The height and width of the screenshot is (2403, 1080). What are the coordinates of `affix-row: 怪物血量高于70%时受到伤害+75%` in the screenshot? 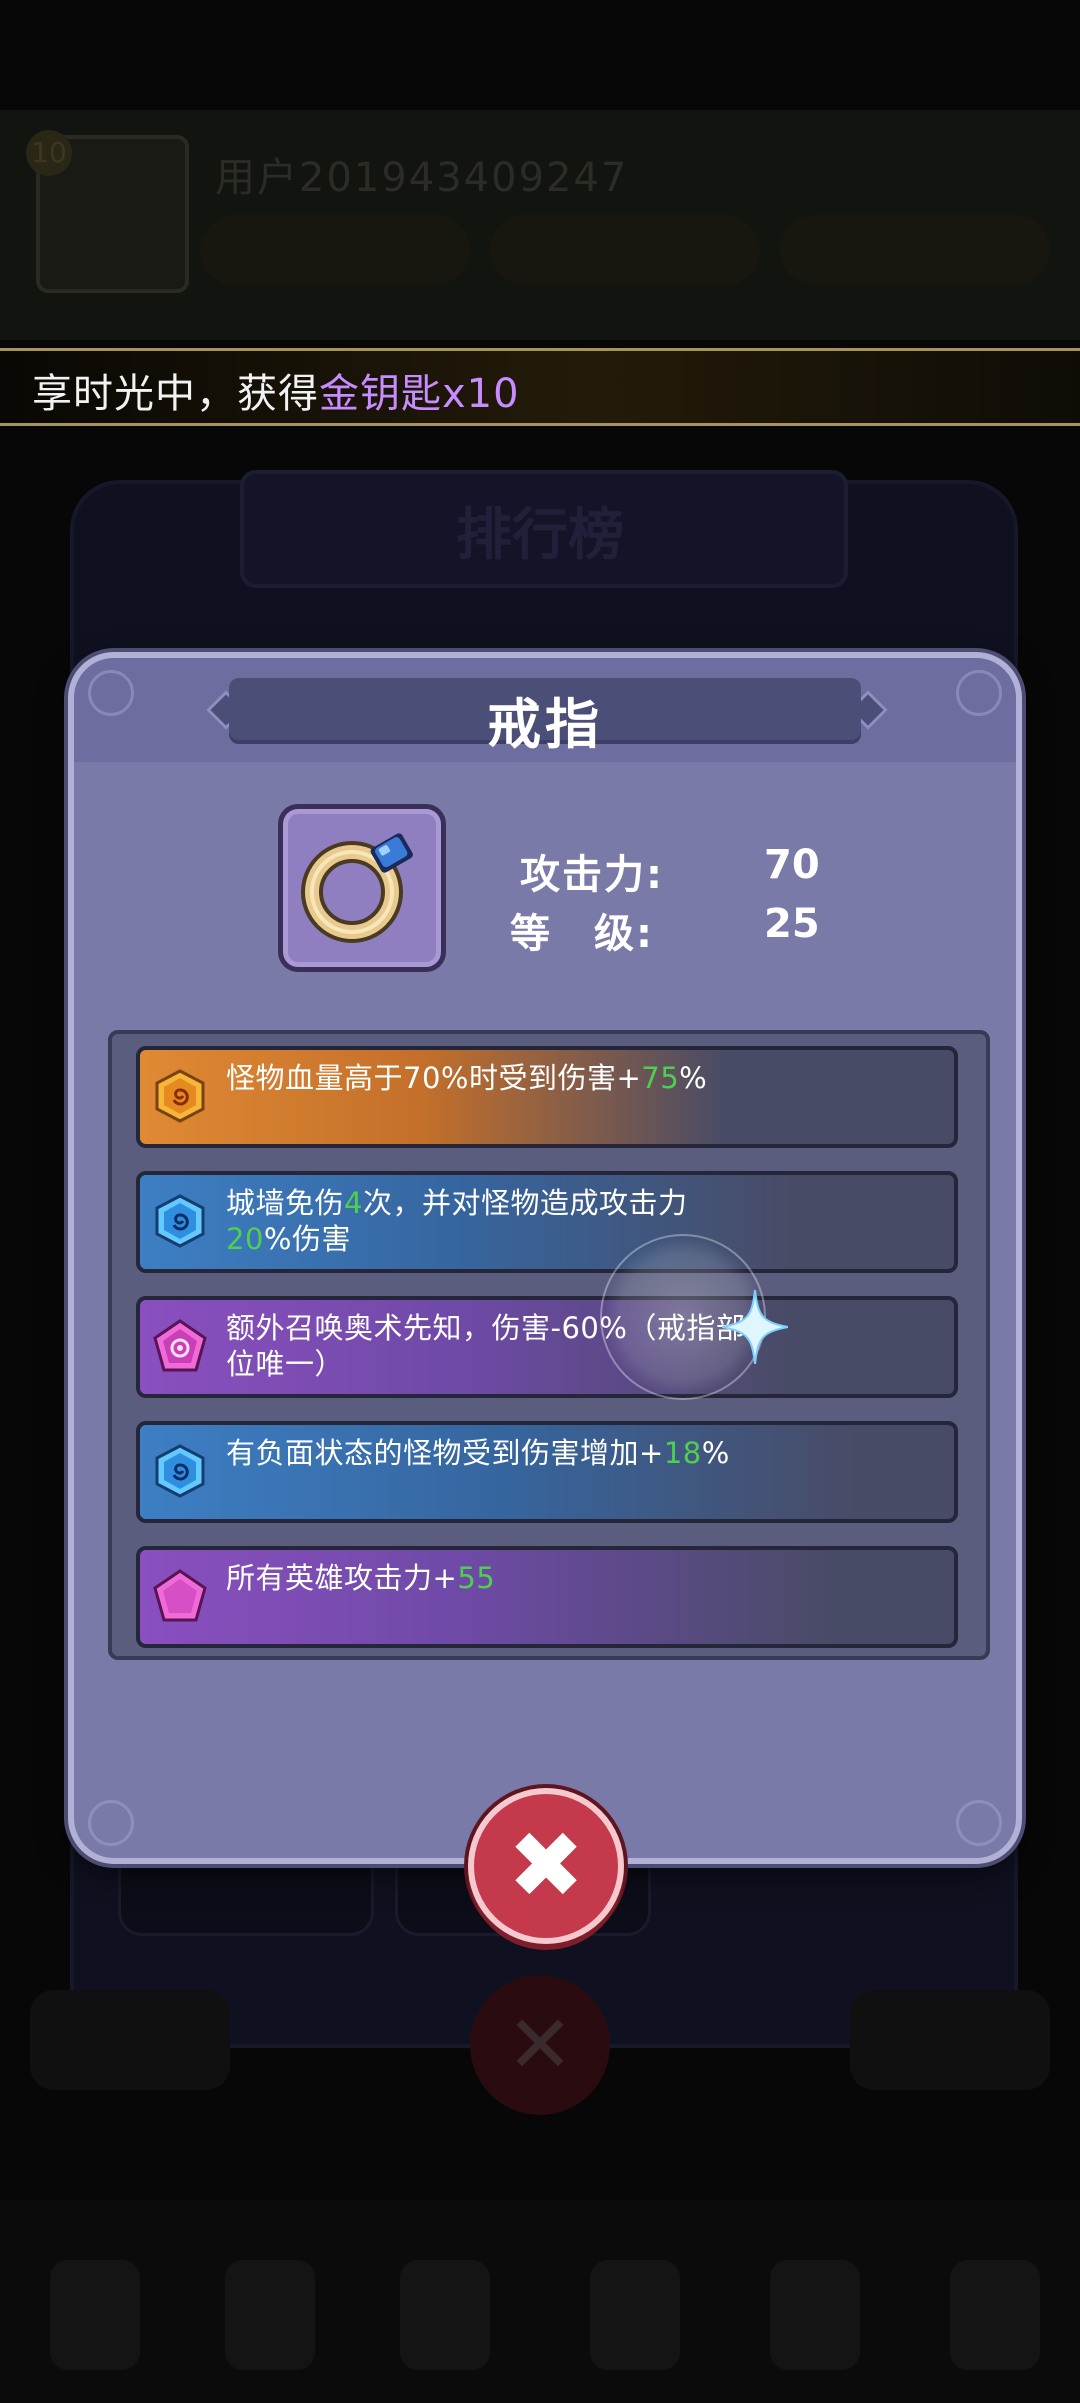 It's located at (547, 1097).